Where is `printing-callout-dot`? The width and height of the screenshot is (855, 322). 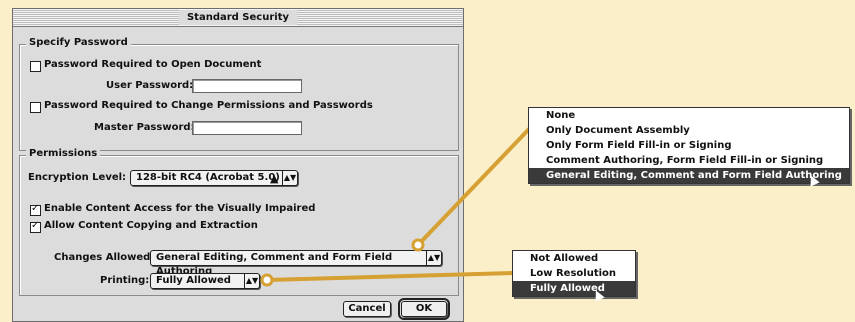 printing-callout-dot is located at coordinates (267, 280).